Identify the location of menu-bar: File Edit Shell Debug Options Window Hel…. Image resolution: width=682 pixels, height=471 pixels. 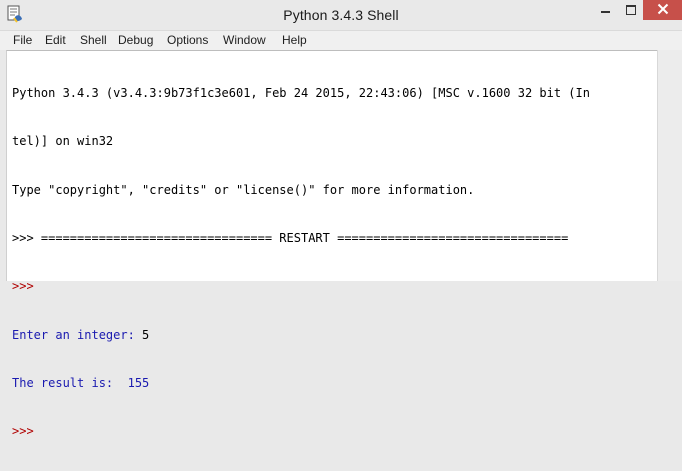
(341, 40).